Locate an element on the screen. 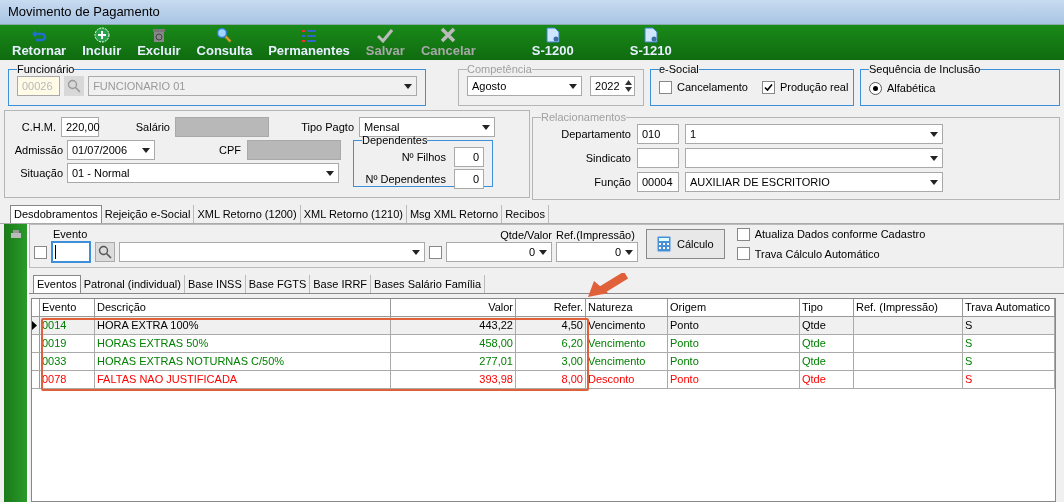 The height and width of the screenshot is (502, 1064). table-cell: 443,22 is located at coordinates (453, 325).